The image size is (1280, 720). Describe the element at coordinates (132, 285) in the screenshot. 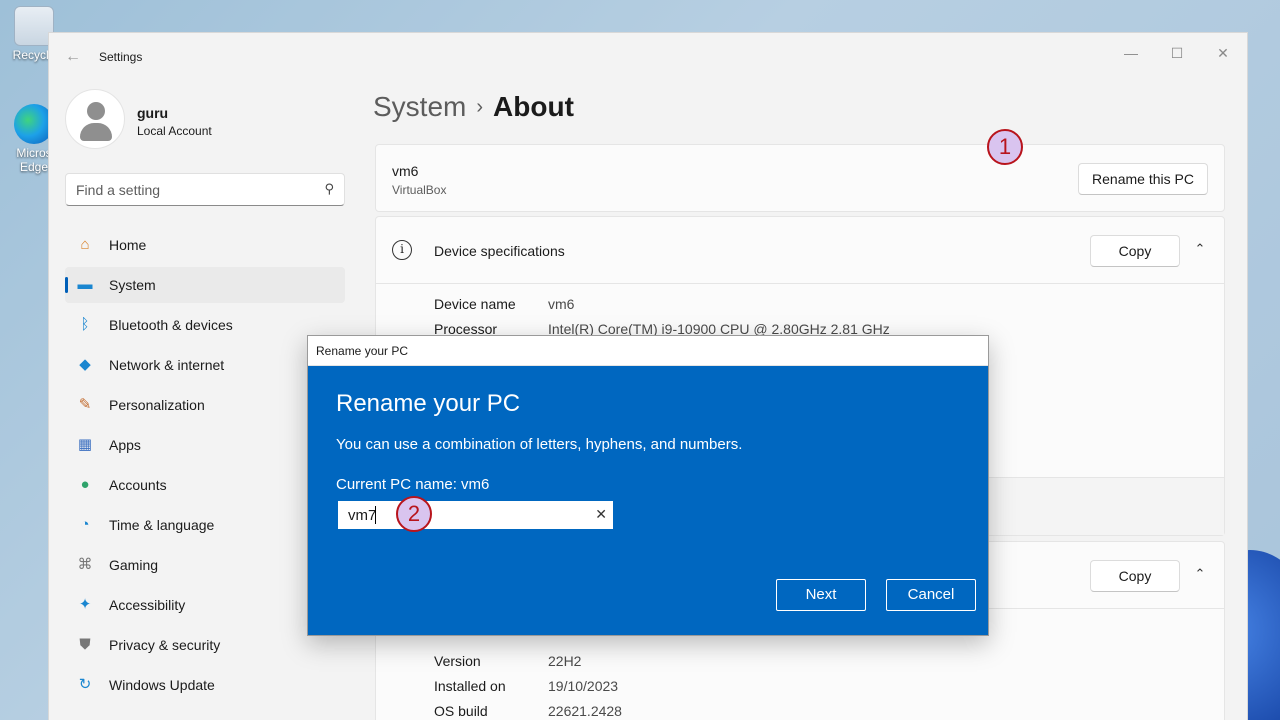

I see `sidebar-item-label: System` at that location.